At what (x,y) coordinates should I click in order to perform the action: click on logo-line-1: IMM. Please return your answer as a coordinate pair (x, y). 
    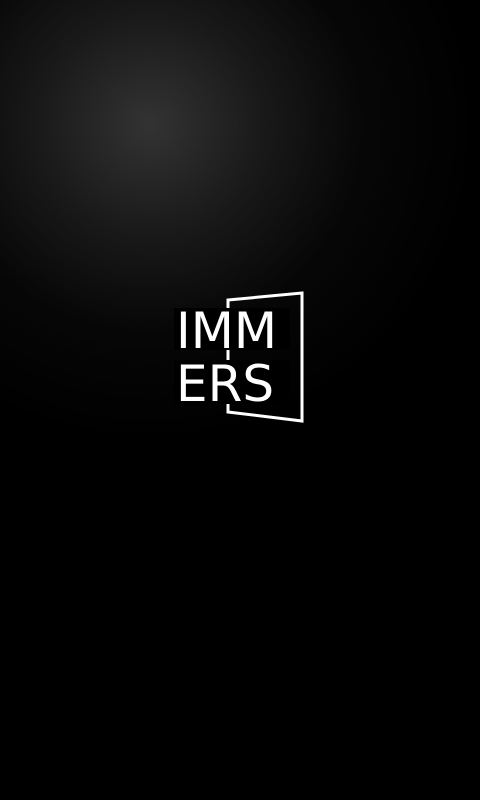
    Looking at the image, I should click on (226, 331).